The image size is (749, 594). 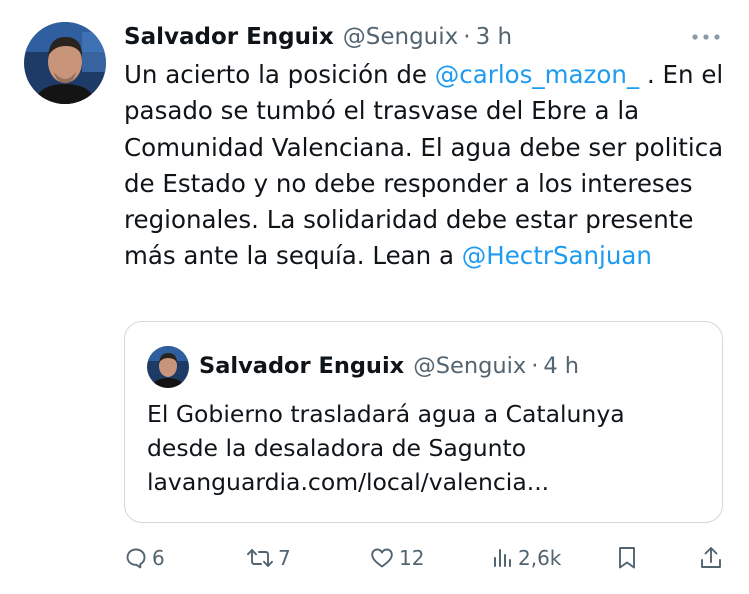 What do you see at coordinates (494, 37) in the screenshot?
I see `tweet-time: 3 h` at bounding box center [494, 37].